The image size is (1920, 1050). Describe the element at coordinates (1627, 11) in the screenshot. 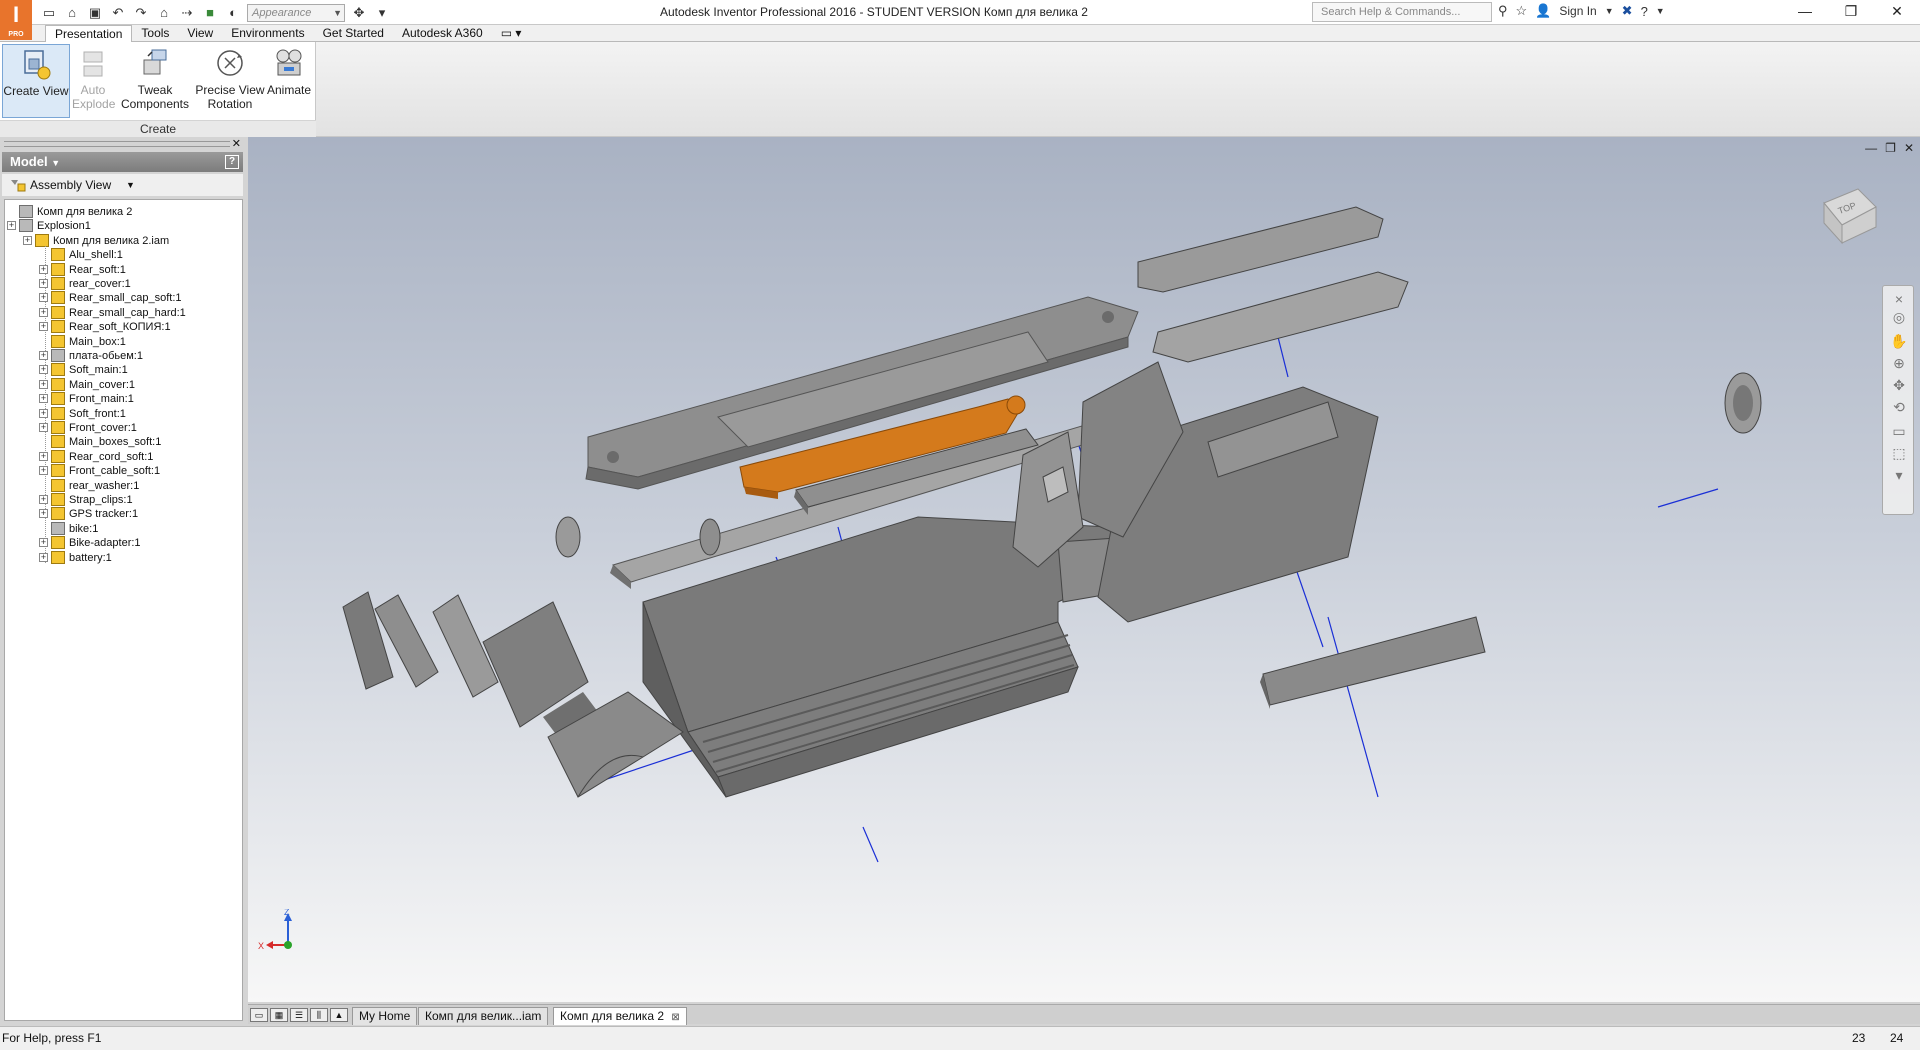

I see `exchange-icon: ✖` at that location.